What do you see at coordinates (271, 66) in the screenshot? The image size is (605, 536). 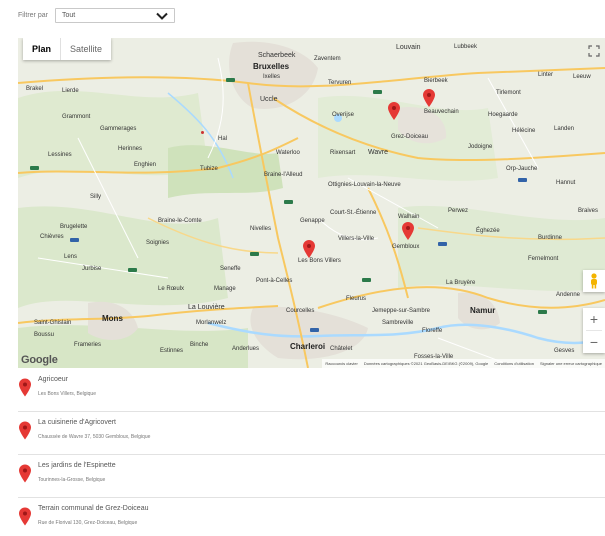 I see `place-bruxelles: Bruxelles` at bounding box center [271, 66].